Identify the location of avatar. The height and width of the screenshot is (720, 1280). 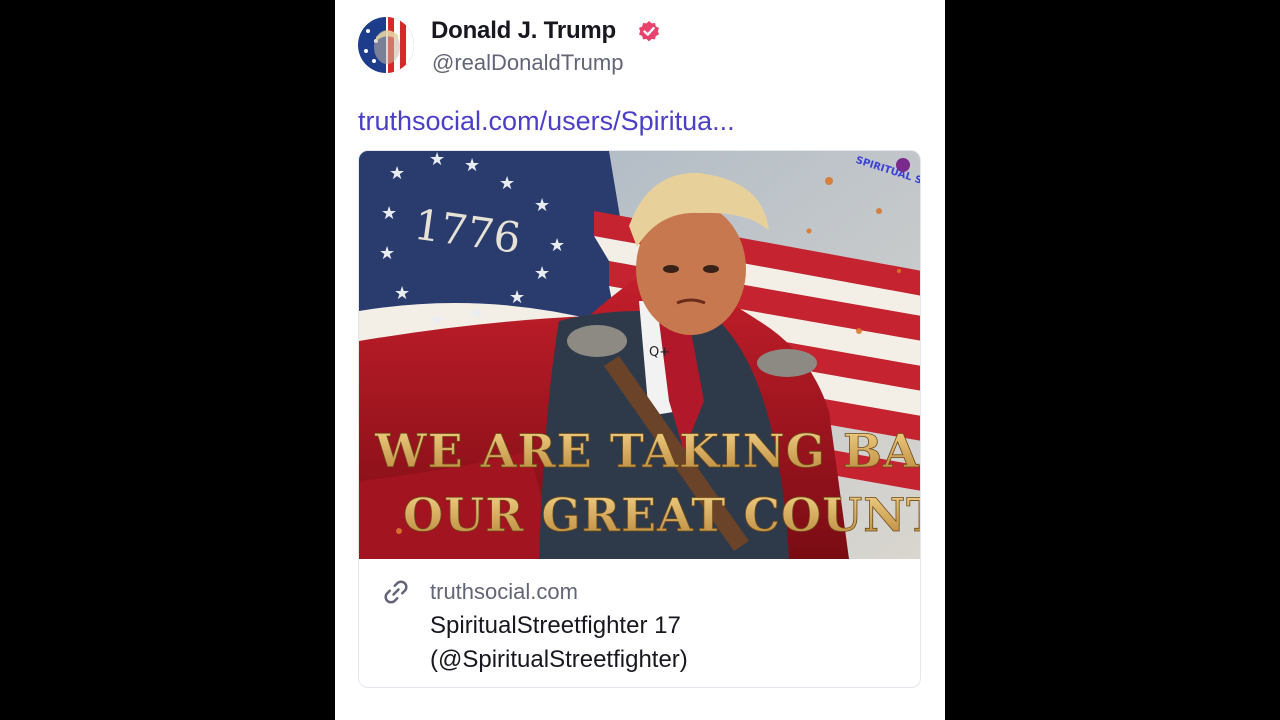
(386, 45).